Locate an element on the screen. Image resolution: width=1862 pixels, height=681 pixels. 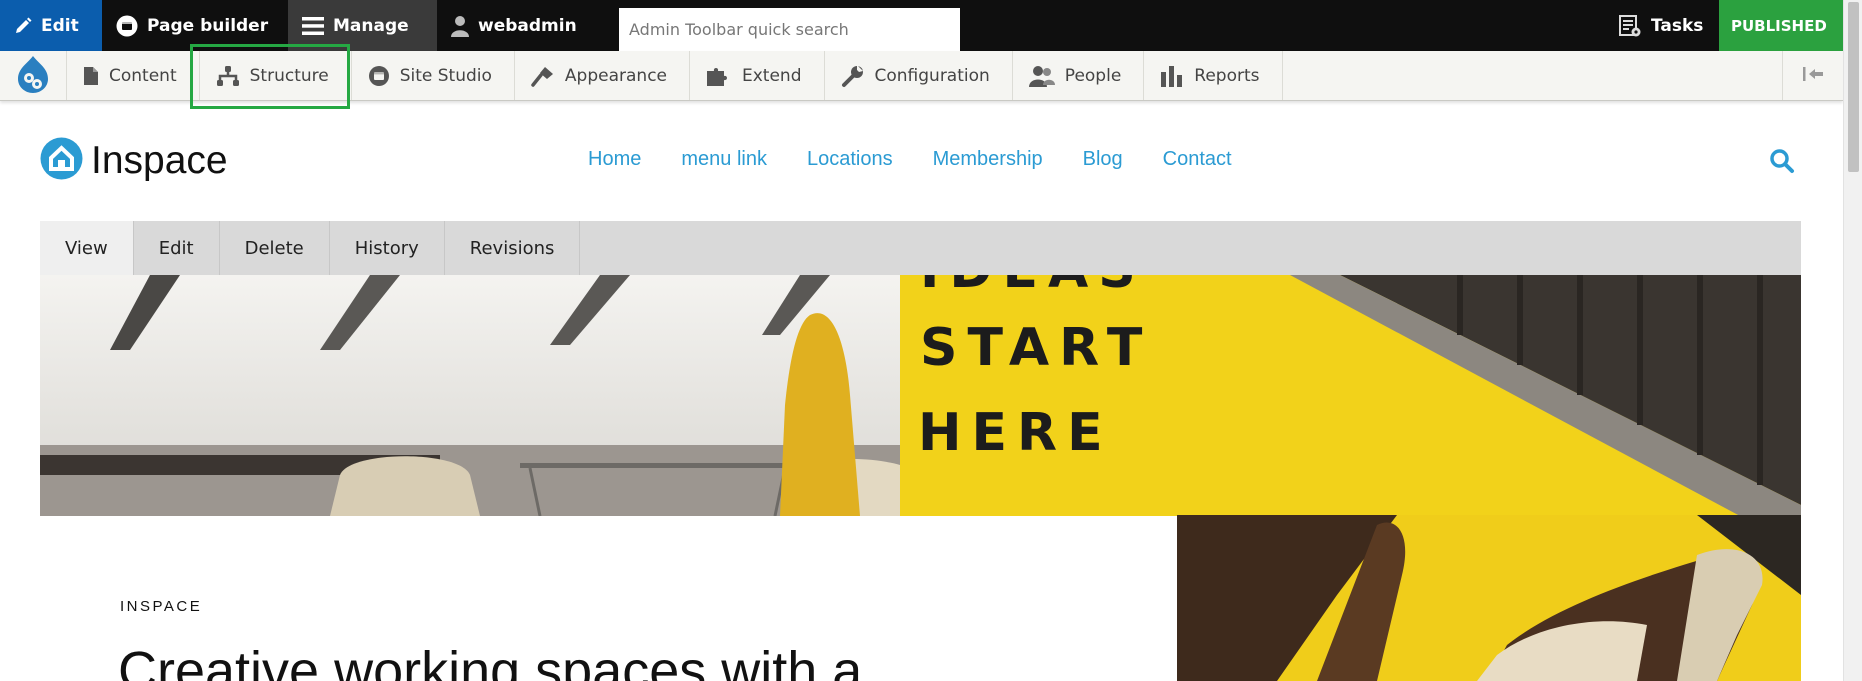
home-logo-icon is located at coordinates (61, 160).